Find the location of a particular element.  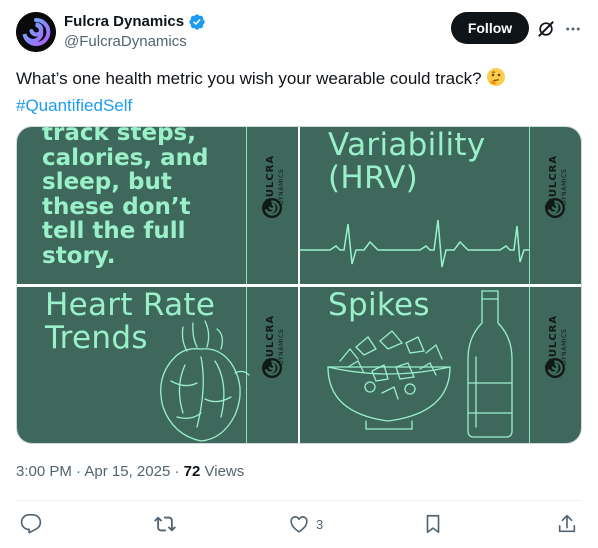

tweet-header: Fulcra Dynamics @FulcraDynamics Follow is located at coordinates (299, 32).